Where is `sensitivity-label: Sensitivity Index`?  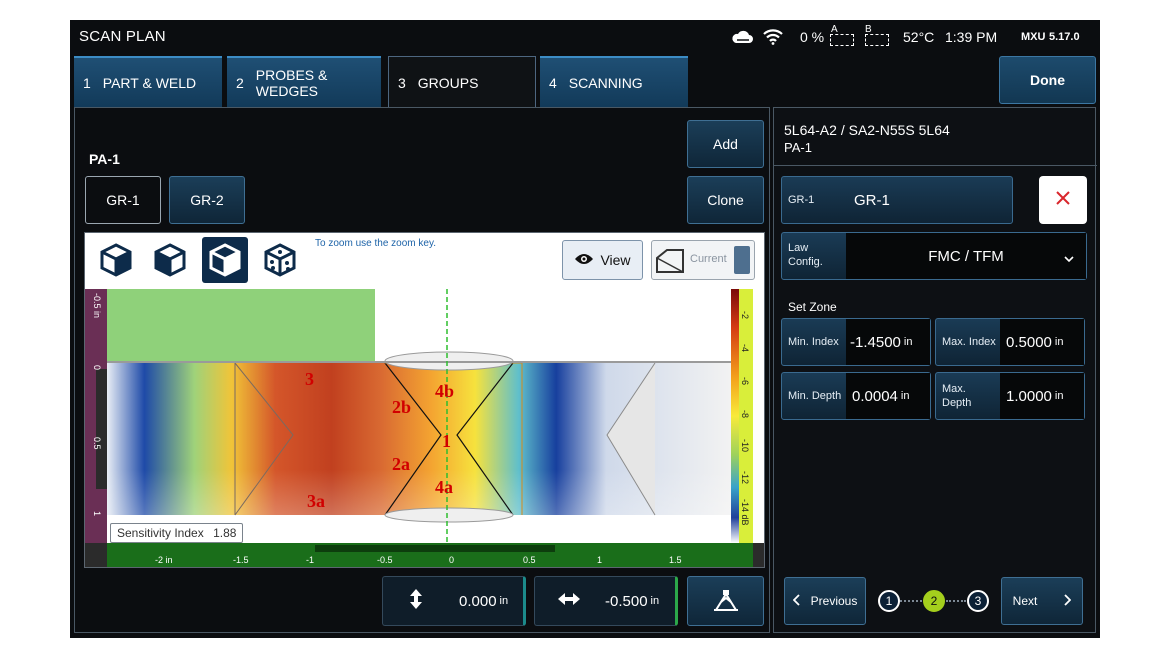 sensitivity-label: Sensitivity Index is located at coordinates (160, 533).